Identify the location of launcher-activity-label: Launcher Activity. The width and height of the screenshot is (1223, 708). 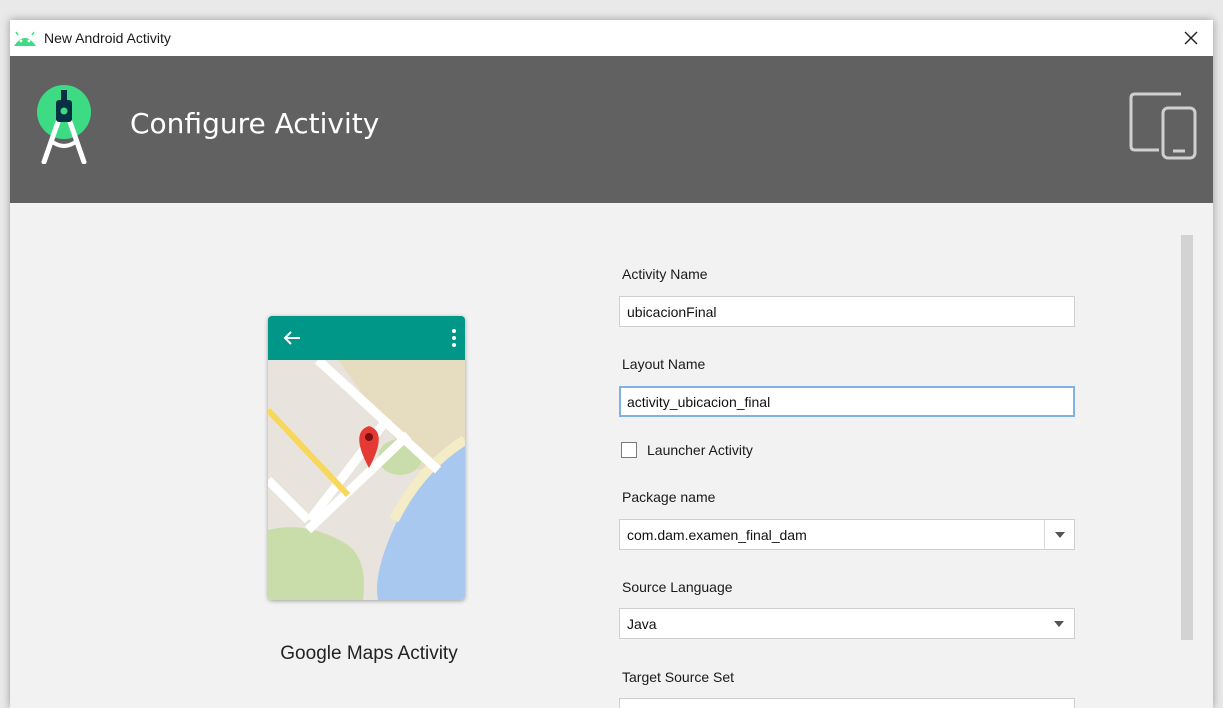
(700, 450).